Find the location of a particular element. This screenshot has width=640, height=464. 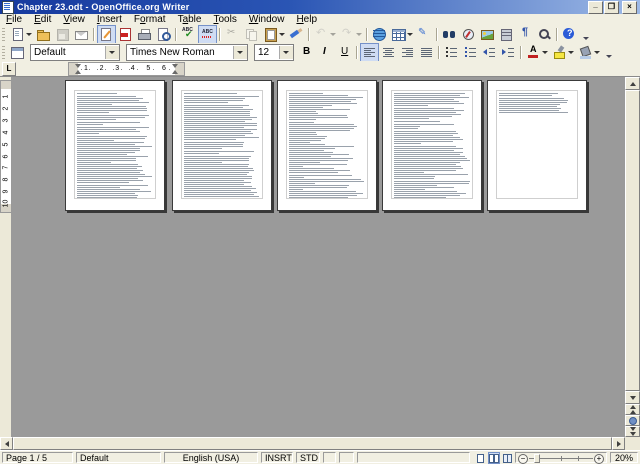

status-hyperlink-mode is located at coordinates (329, 457).